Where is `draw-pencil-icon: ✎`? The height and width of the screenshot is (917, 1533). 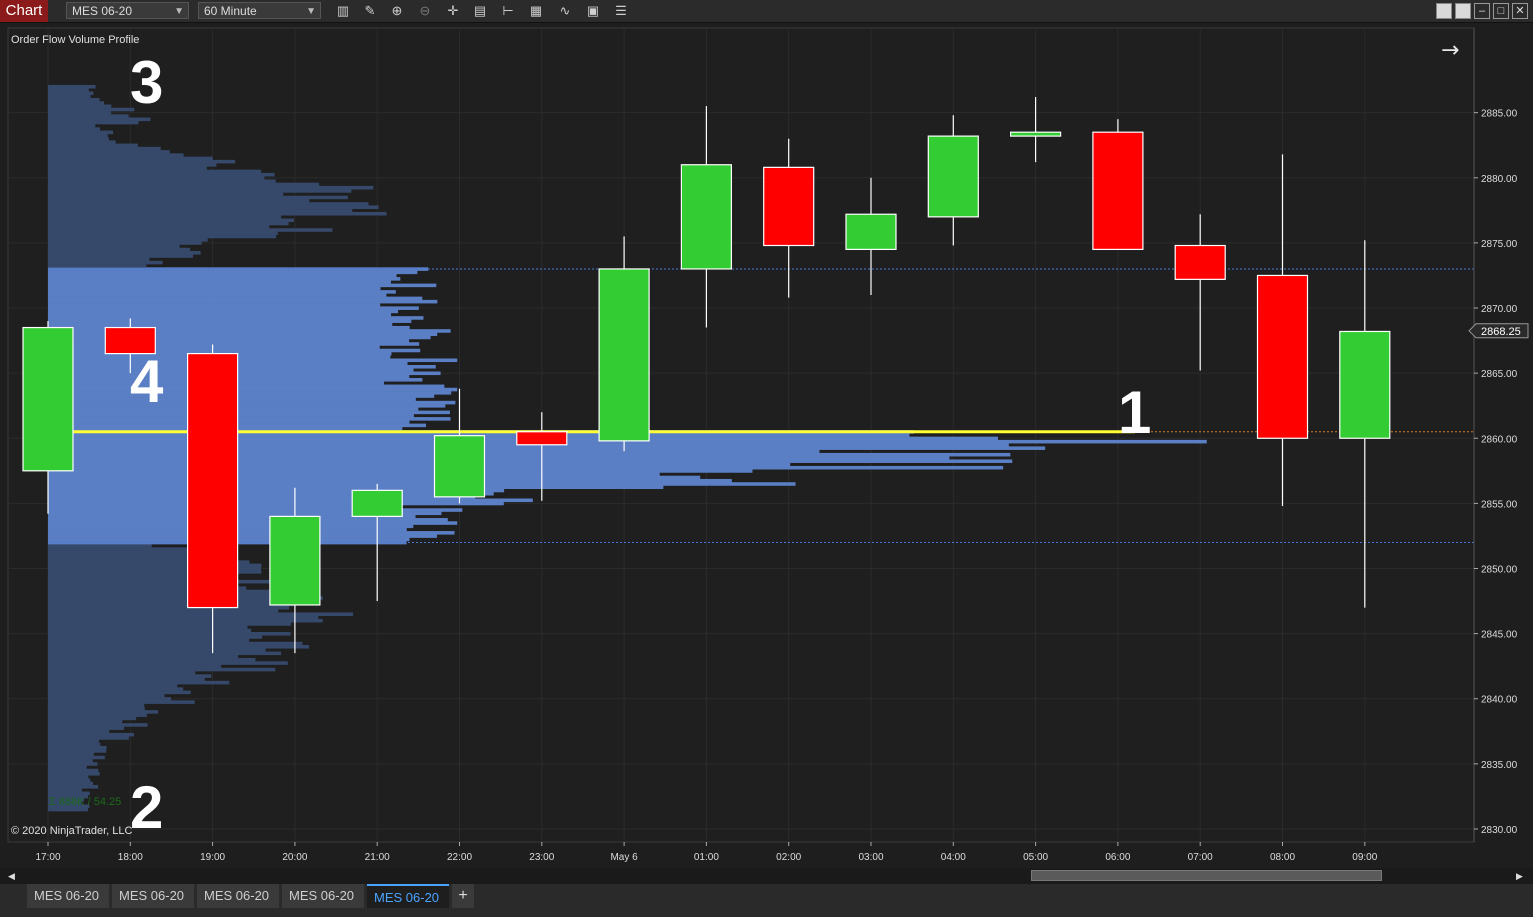
draw-pencil-icon: ✎ is located at coordinates (370, 11).